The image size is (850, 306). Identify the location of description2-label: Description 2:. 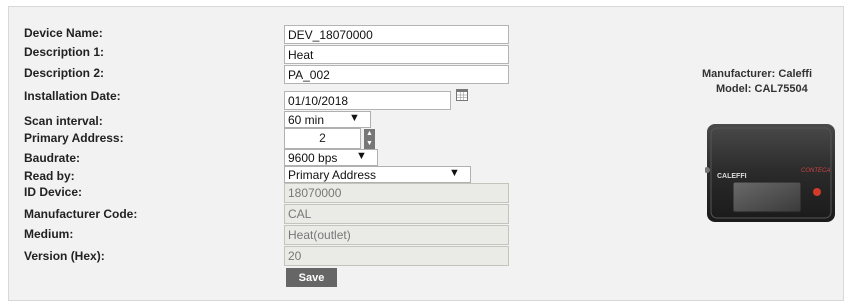
(64, 73).